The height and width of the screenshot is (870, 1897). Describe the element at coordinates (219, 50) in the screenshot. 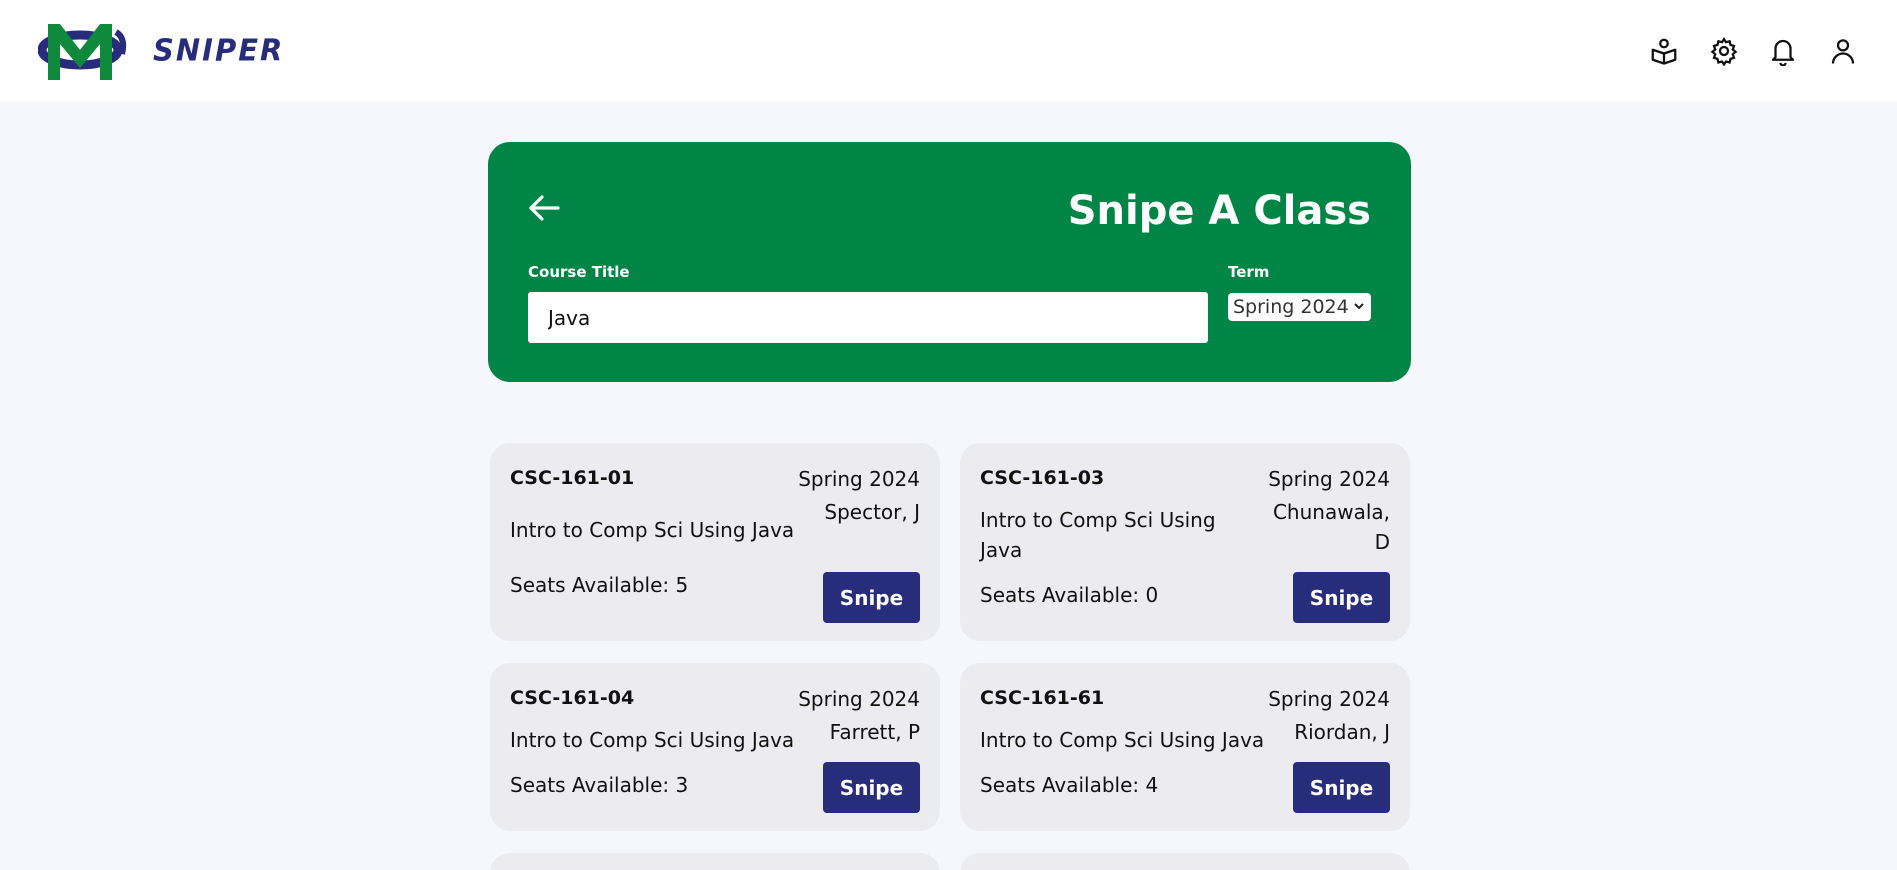

I see `brand-name: SNIPER` at that location.